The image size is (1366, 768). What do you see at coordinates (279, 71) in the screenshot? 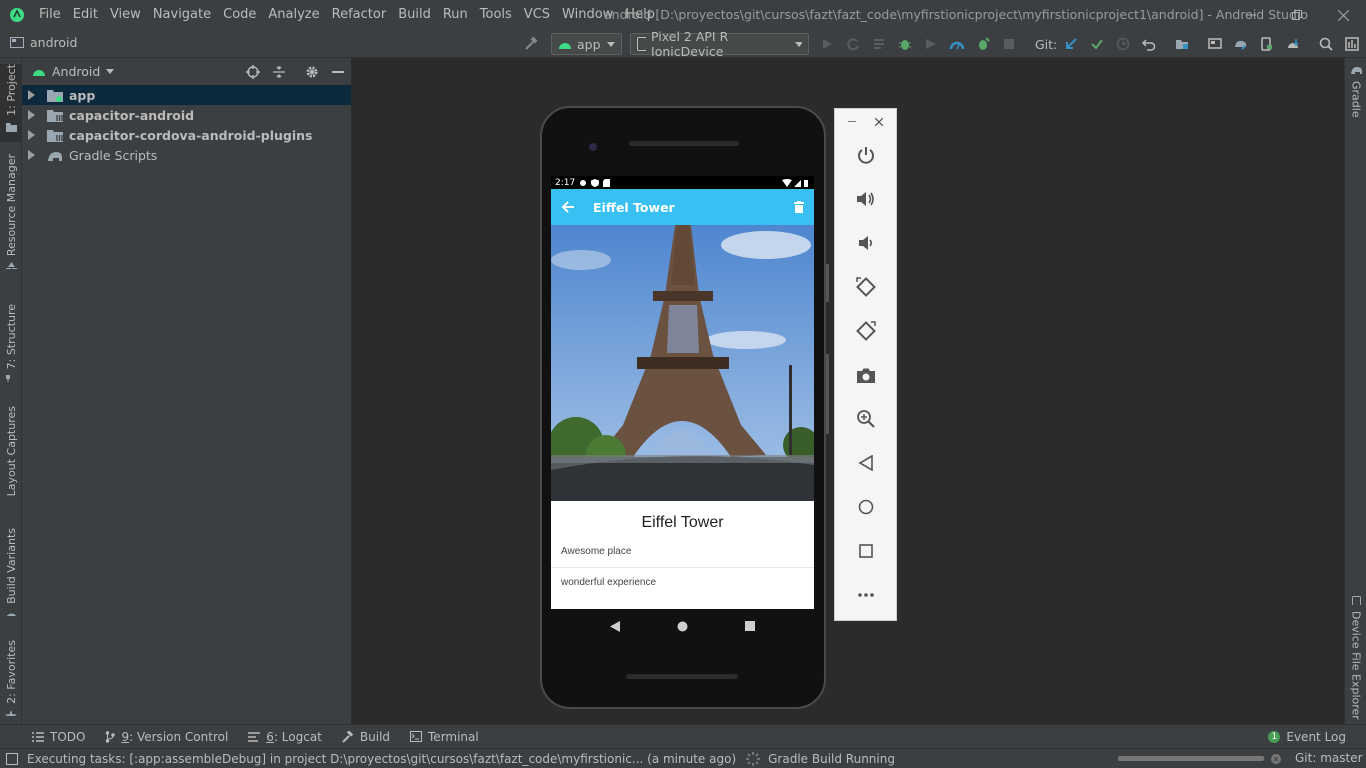
I see `collapse-all-icon` at bounding box center [279, 71].